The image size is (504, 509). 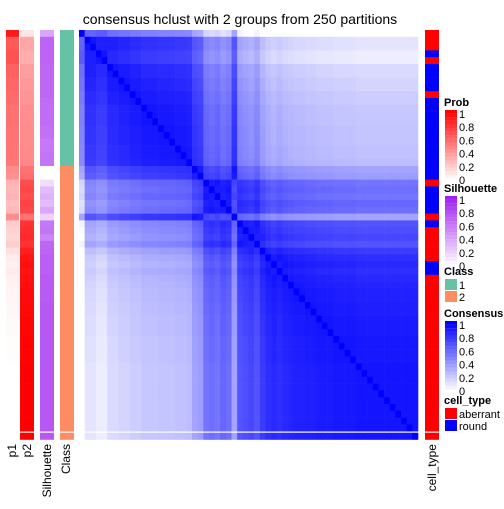 I want to click on class-bar-cell, so click(x=67, y=408).